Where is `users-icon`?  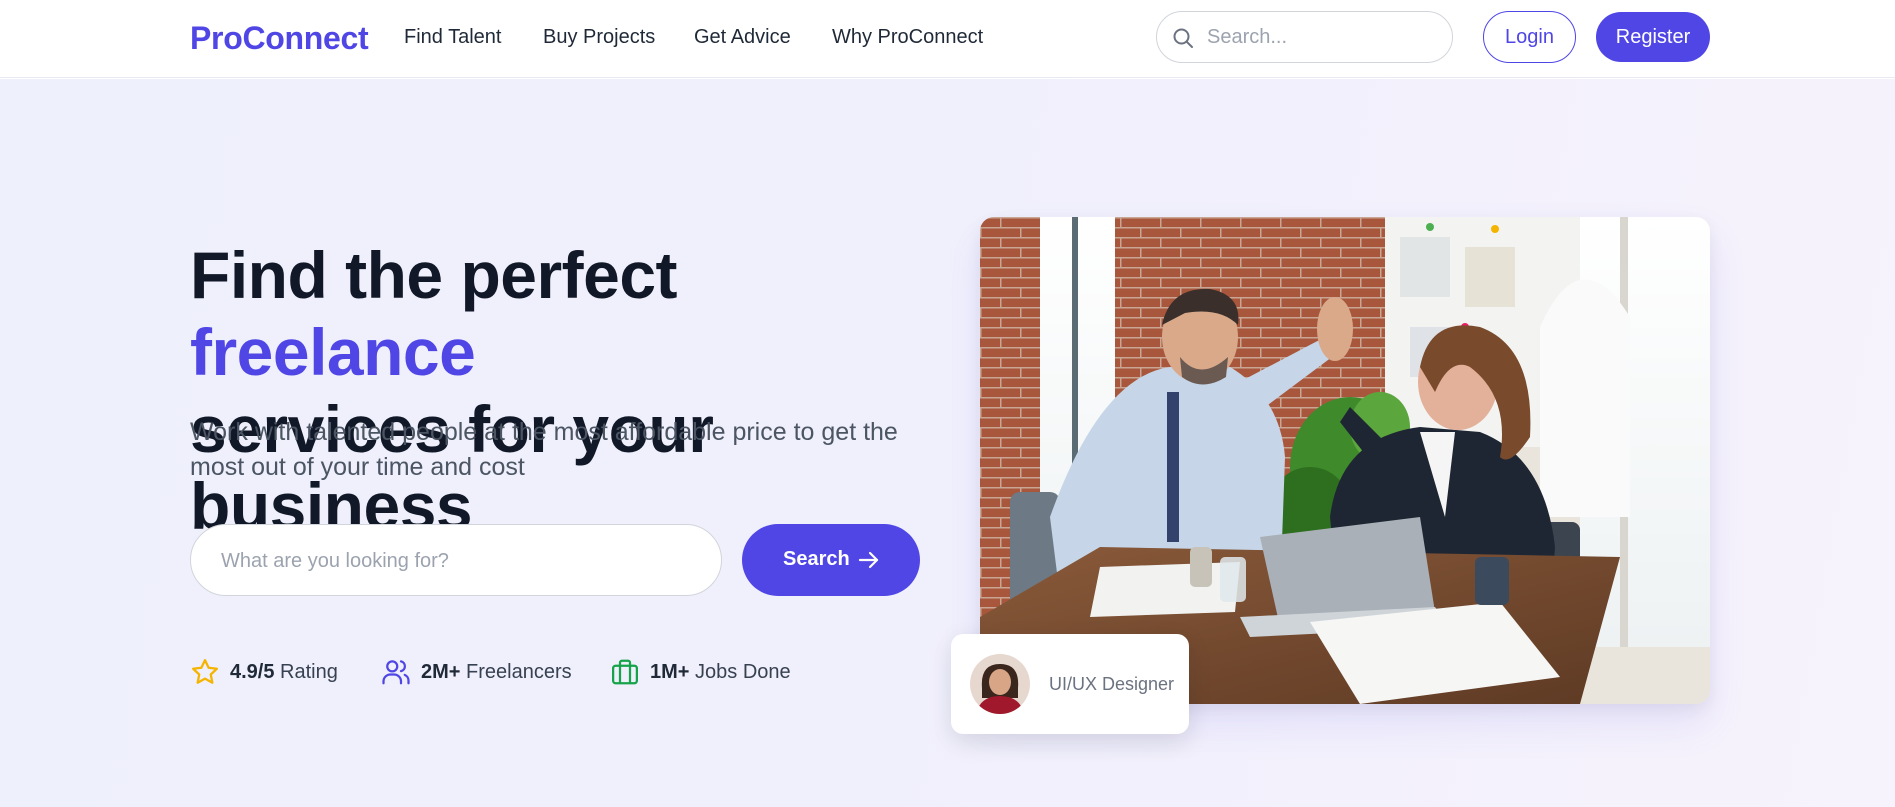 users-icon is located at coordinates (396, 672).